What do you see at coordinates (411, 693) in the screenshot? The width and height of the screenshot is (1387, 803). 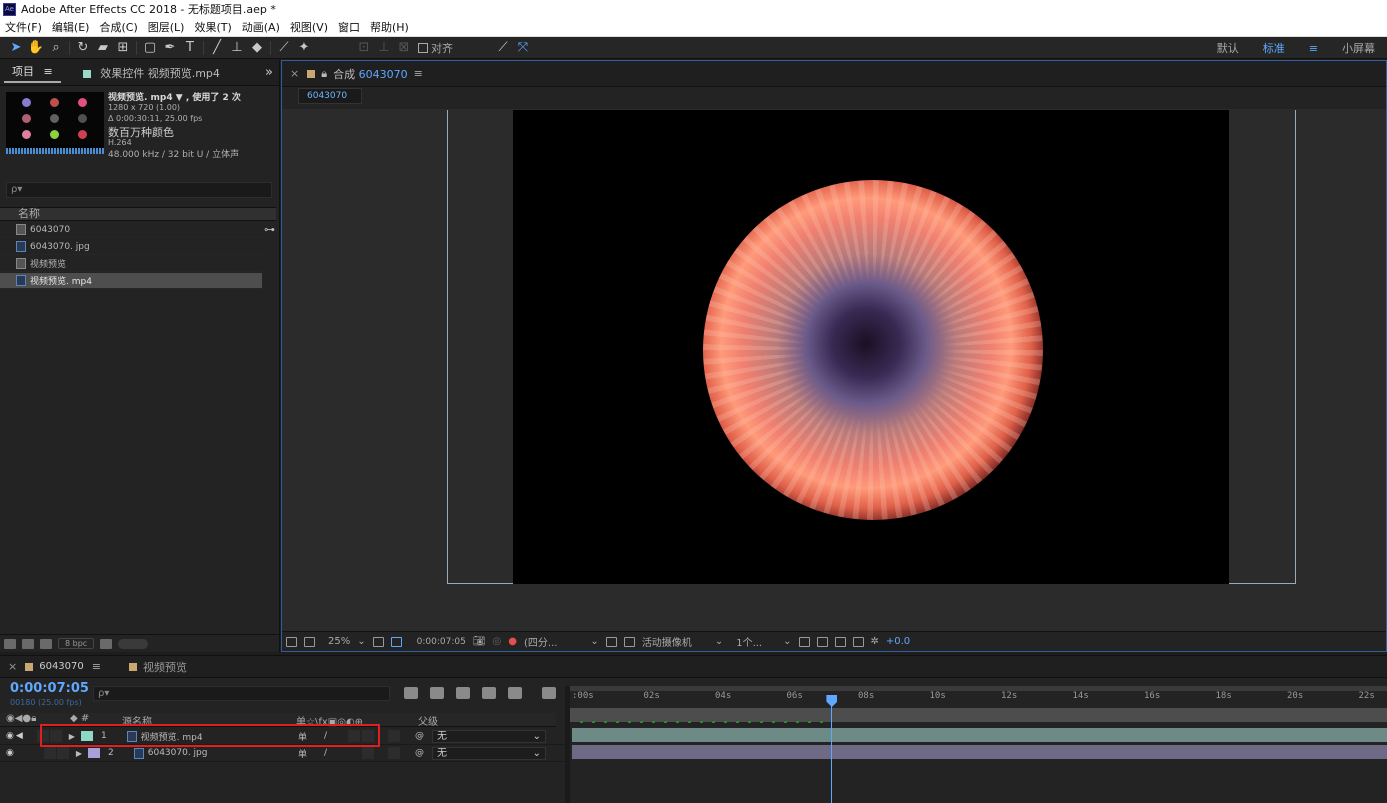 I see `comp-mini-flowchart-icon` at bounding box center [411, 693].